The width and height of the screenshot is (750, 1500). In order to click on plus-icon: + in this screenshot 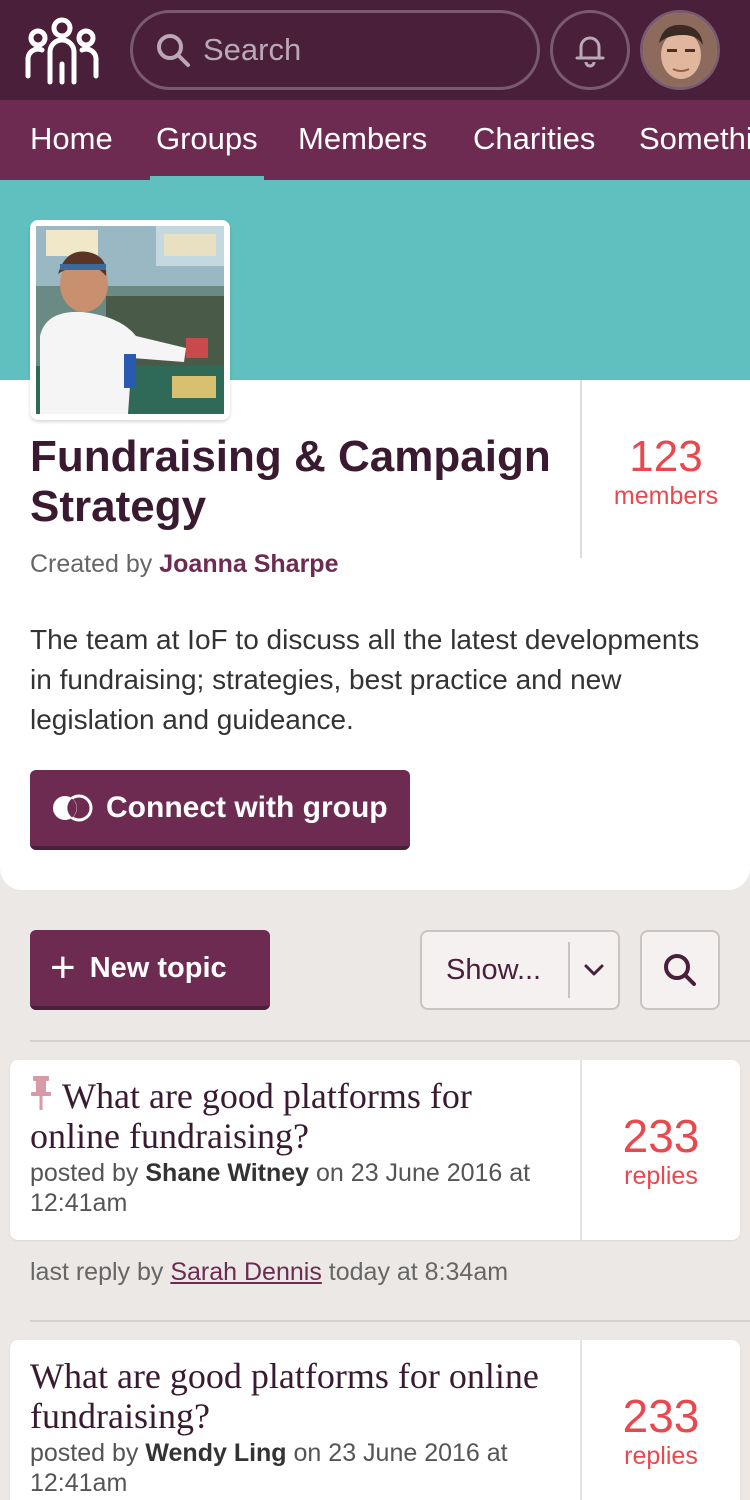, I will do `click(63, 967)`.